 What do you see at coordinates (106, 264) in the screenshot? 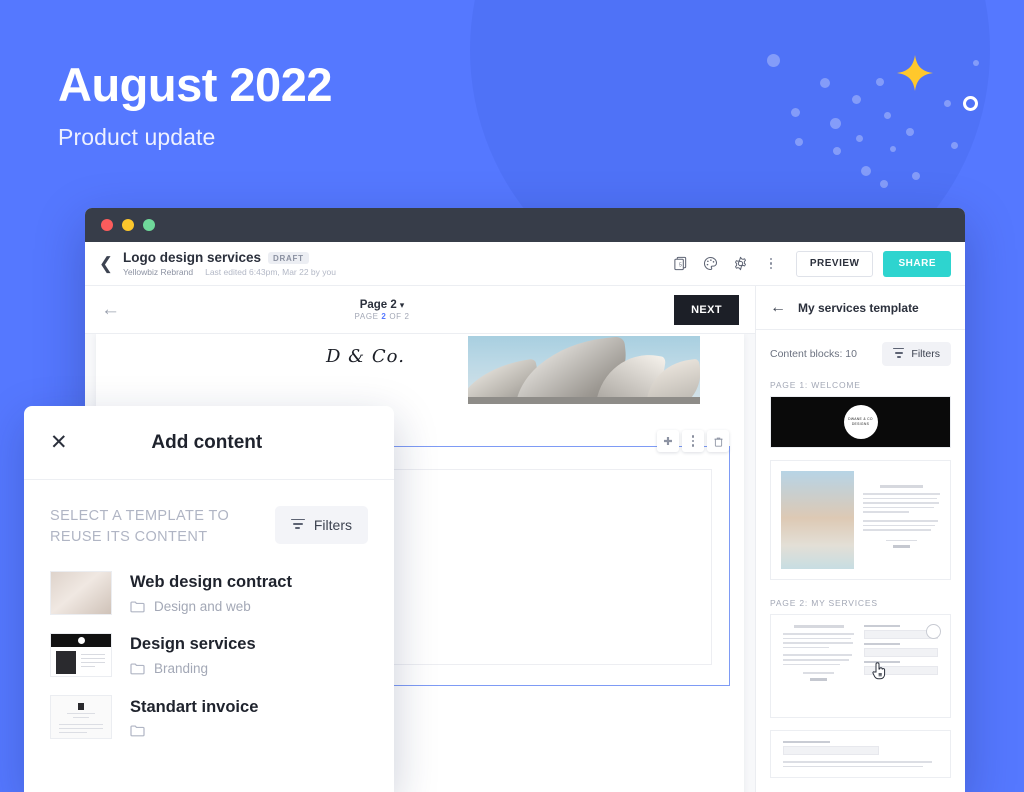
I see `back-chevron-icon: ❮` at bounding box center [106, 264].